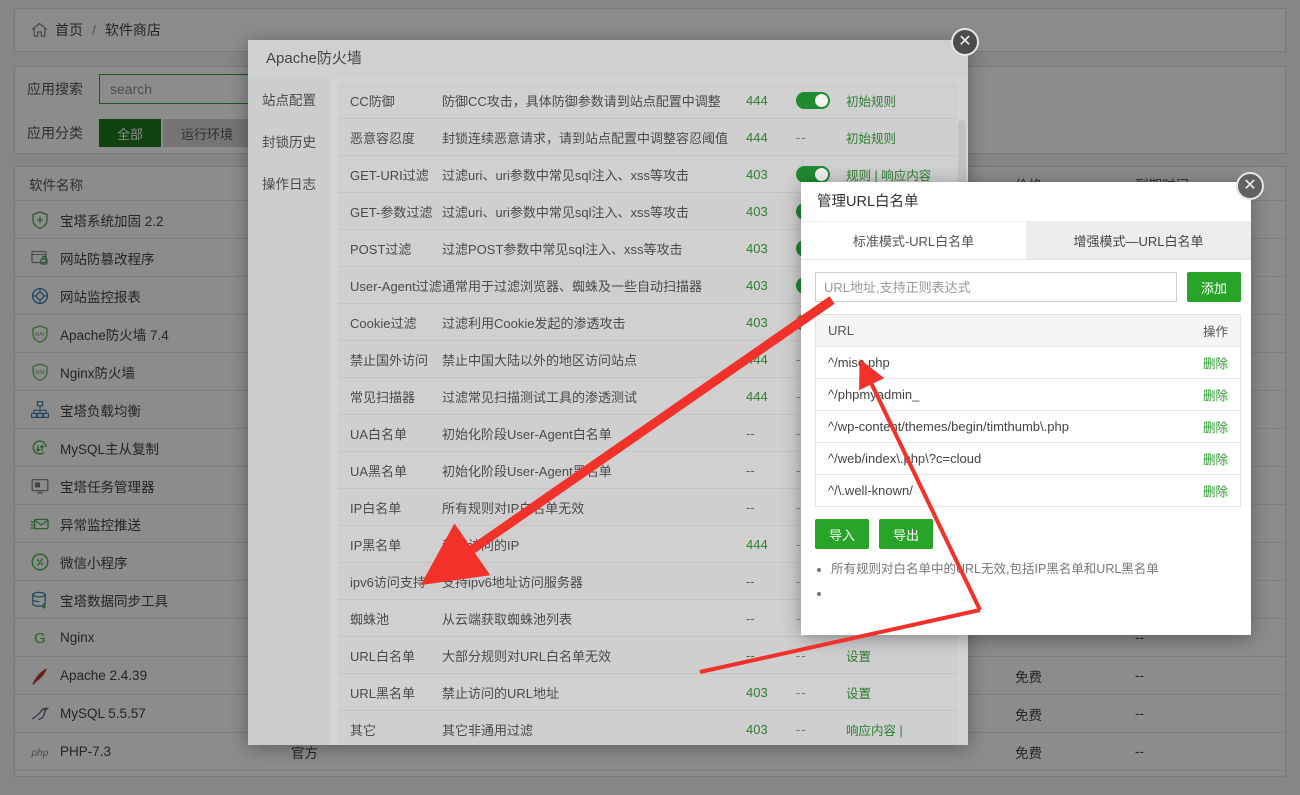 This screenshot has width=1300, height=795. What do you see at coordinates (913, 240) in the screenshot?
I see `tab-standard-mode: 标准模式-URL白名单` at bounding box center [913, 240].